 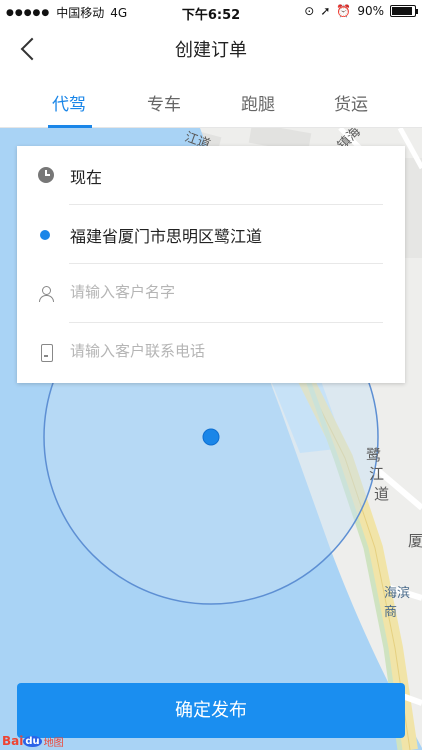 What do you see at coordinates (45, 235) in the screenshot?
I see `location-dot-icon` at bounding box center [45, 235].